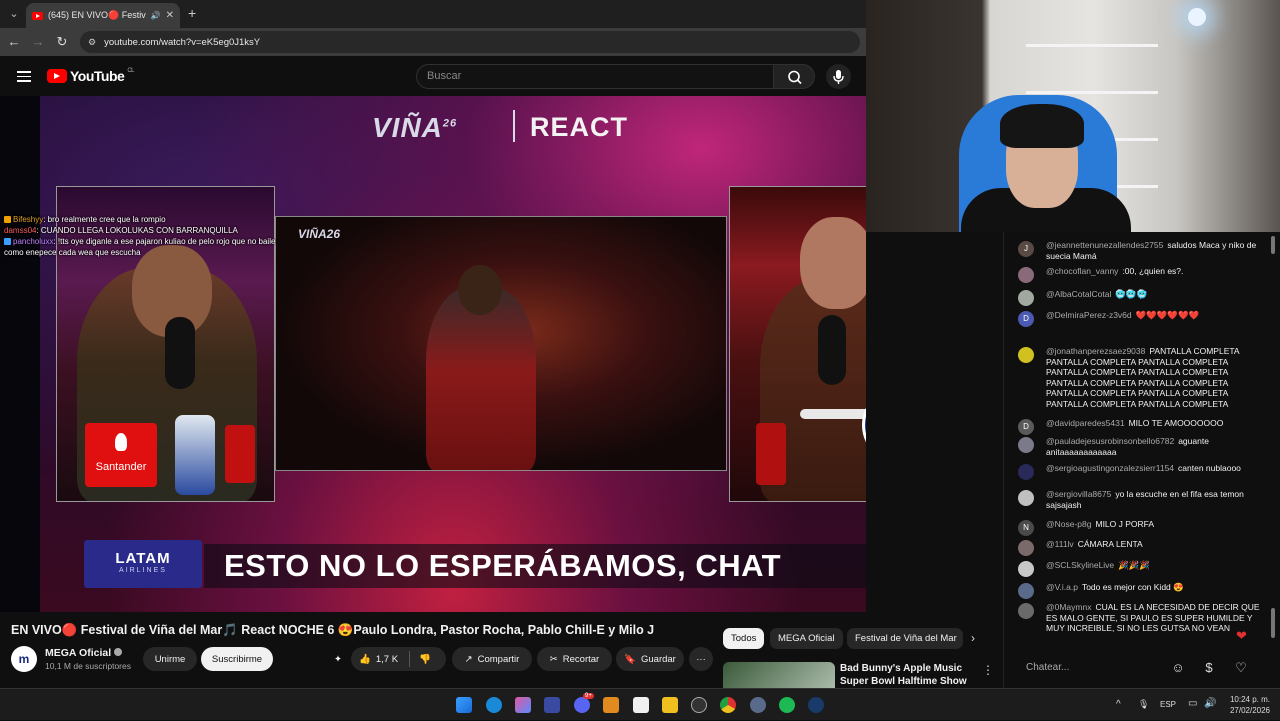  Describe the element at coordinates (838, 76) in the screenshot. I see `voice-search-button` at that location.